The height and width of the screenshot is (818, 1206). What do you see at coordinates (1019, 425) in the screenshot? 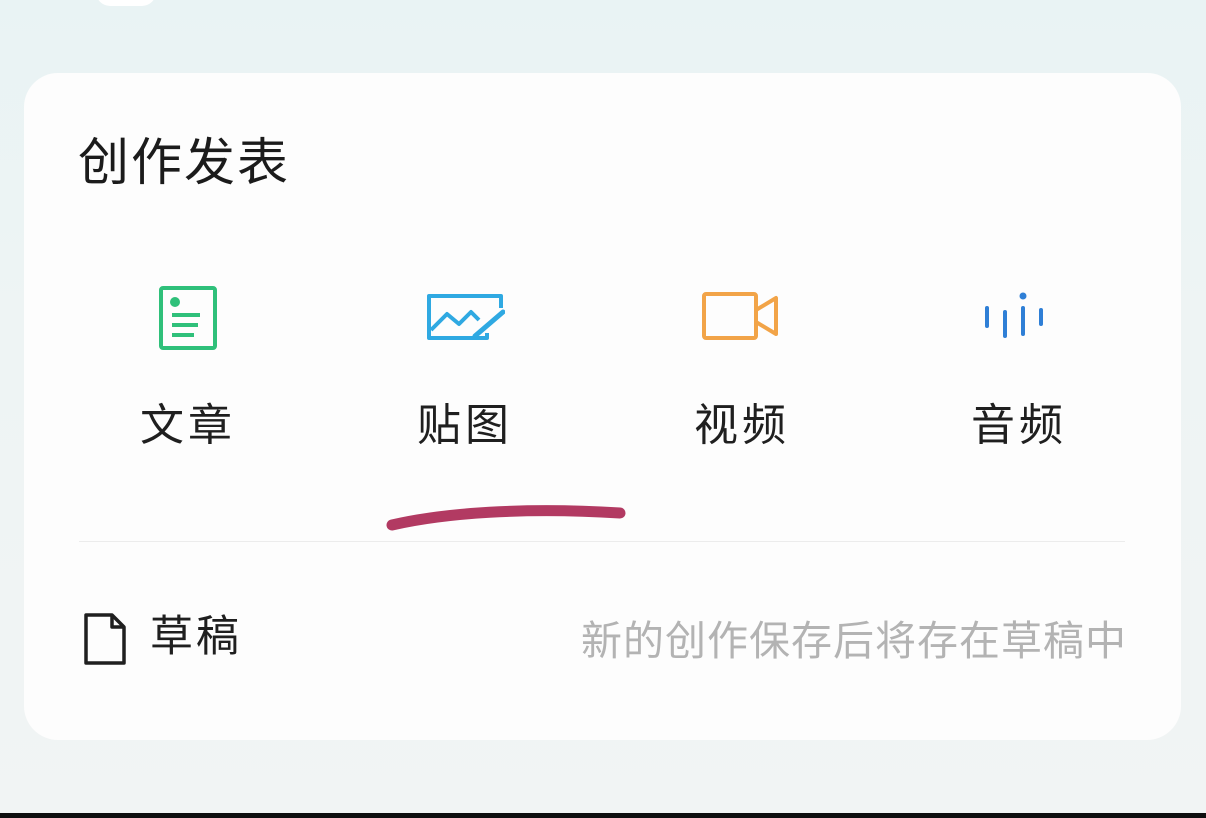
I see `tool-audio-label: 音频` at bounding box center [1019, 425].